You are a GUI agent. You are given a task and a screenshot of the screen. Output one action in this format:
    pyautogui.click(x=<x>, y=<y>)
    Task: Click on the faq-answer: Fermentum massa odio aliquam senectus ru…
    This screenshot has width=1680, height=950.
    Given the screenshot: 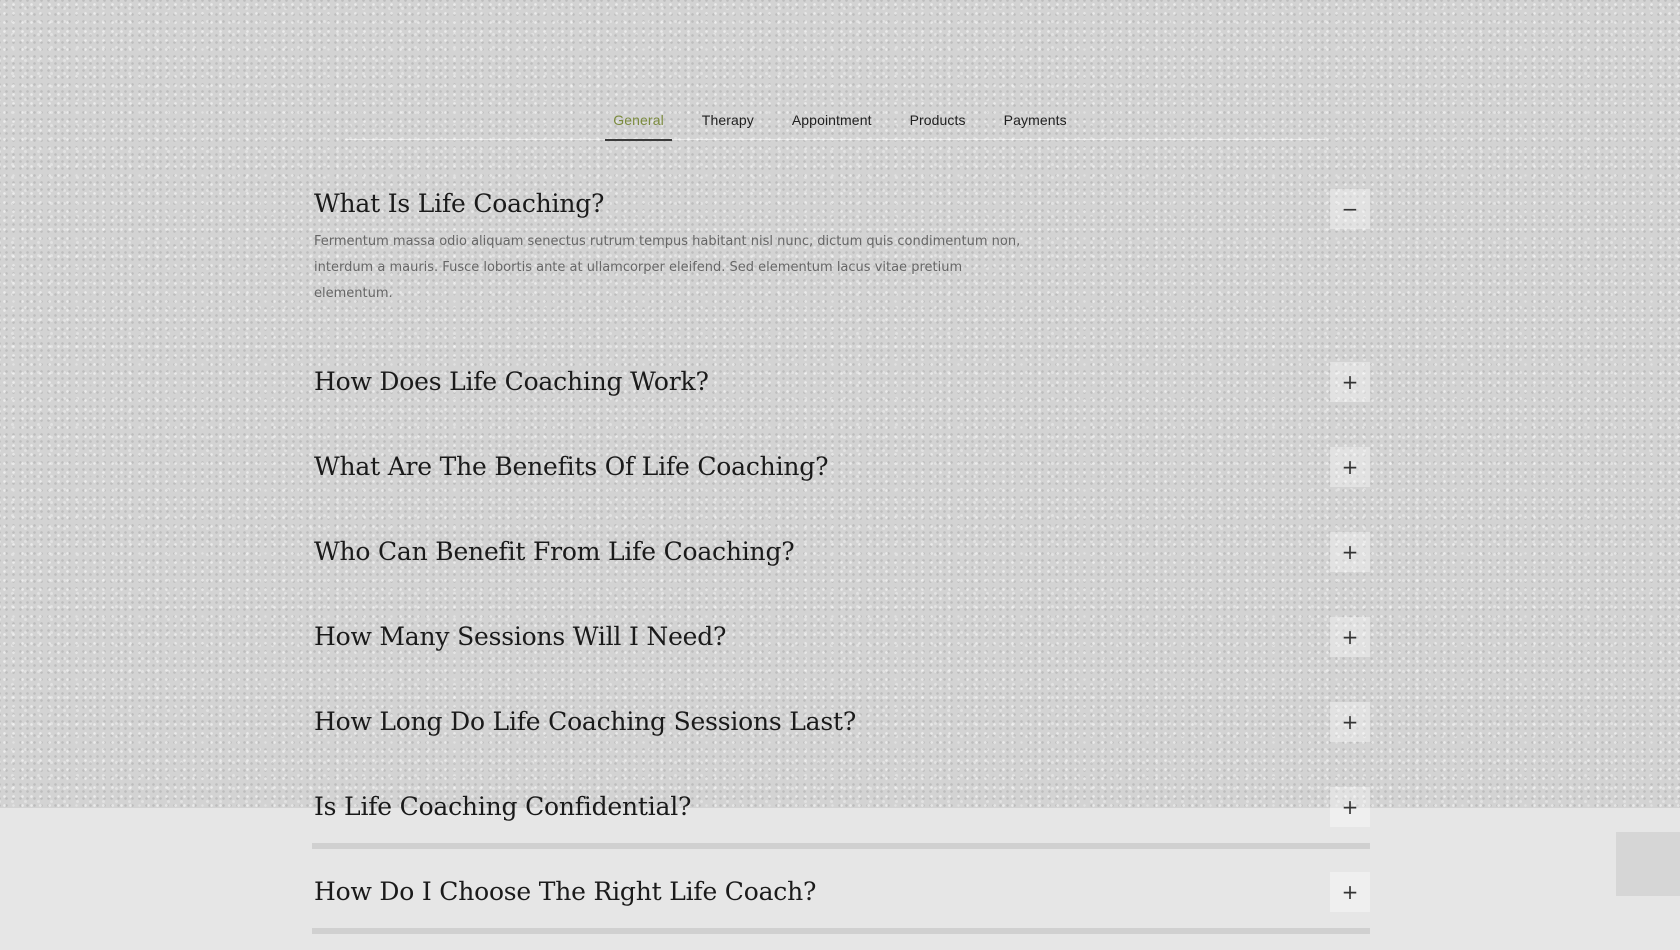 What is the action you would take?
    pyautogui.click(x=667, y=267)
    